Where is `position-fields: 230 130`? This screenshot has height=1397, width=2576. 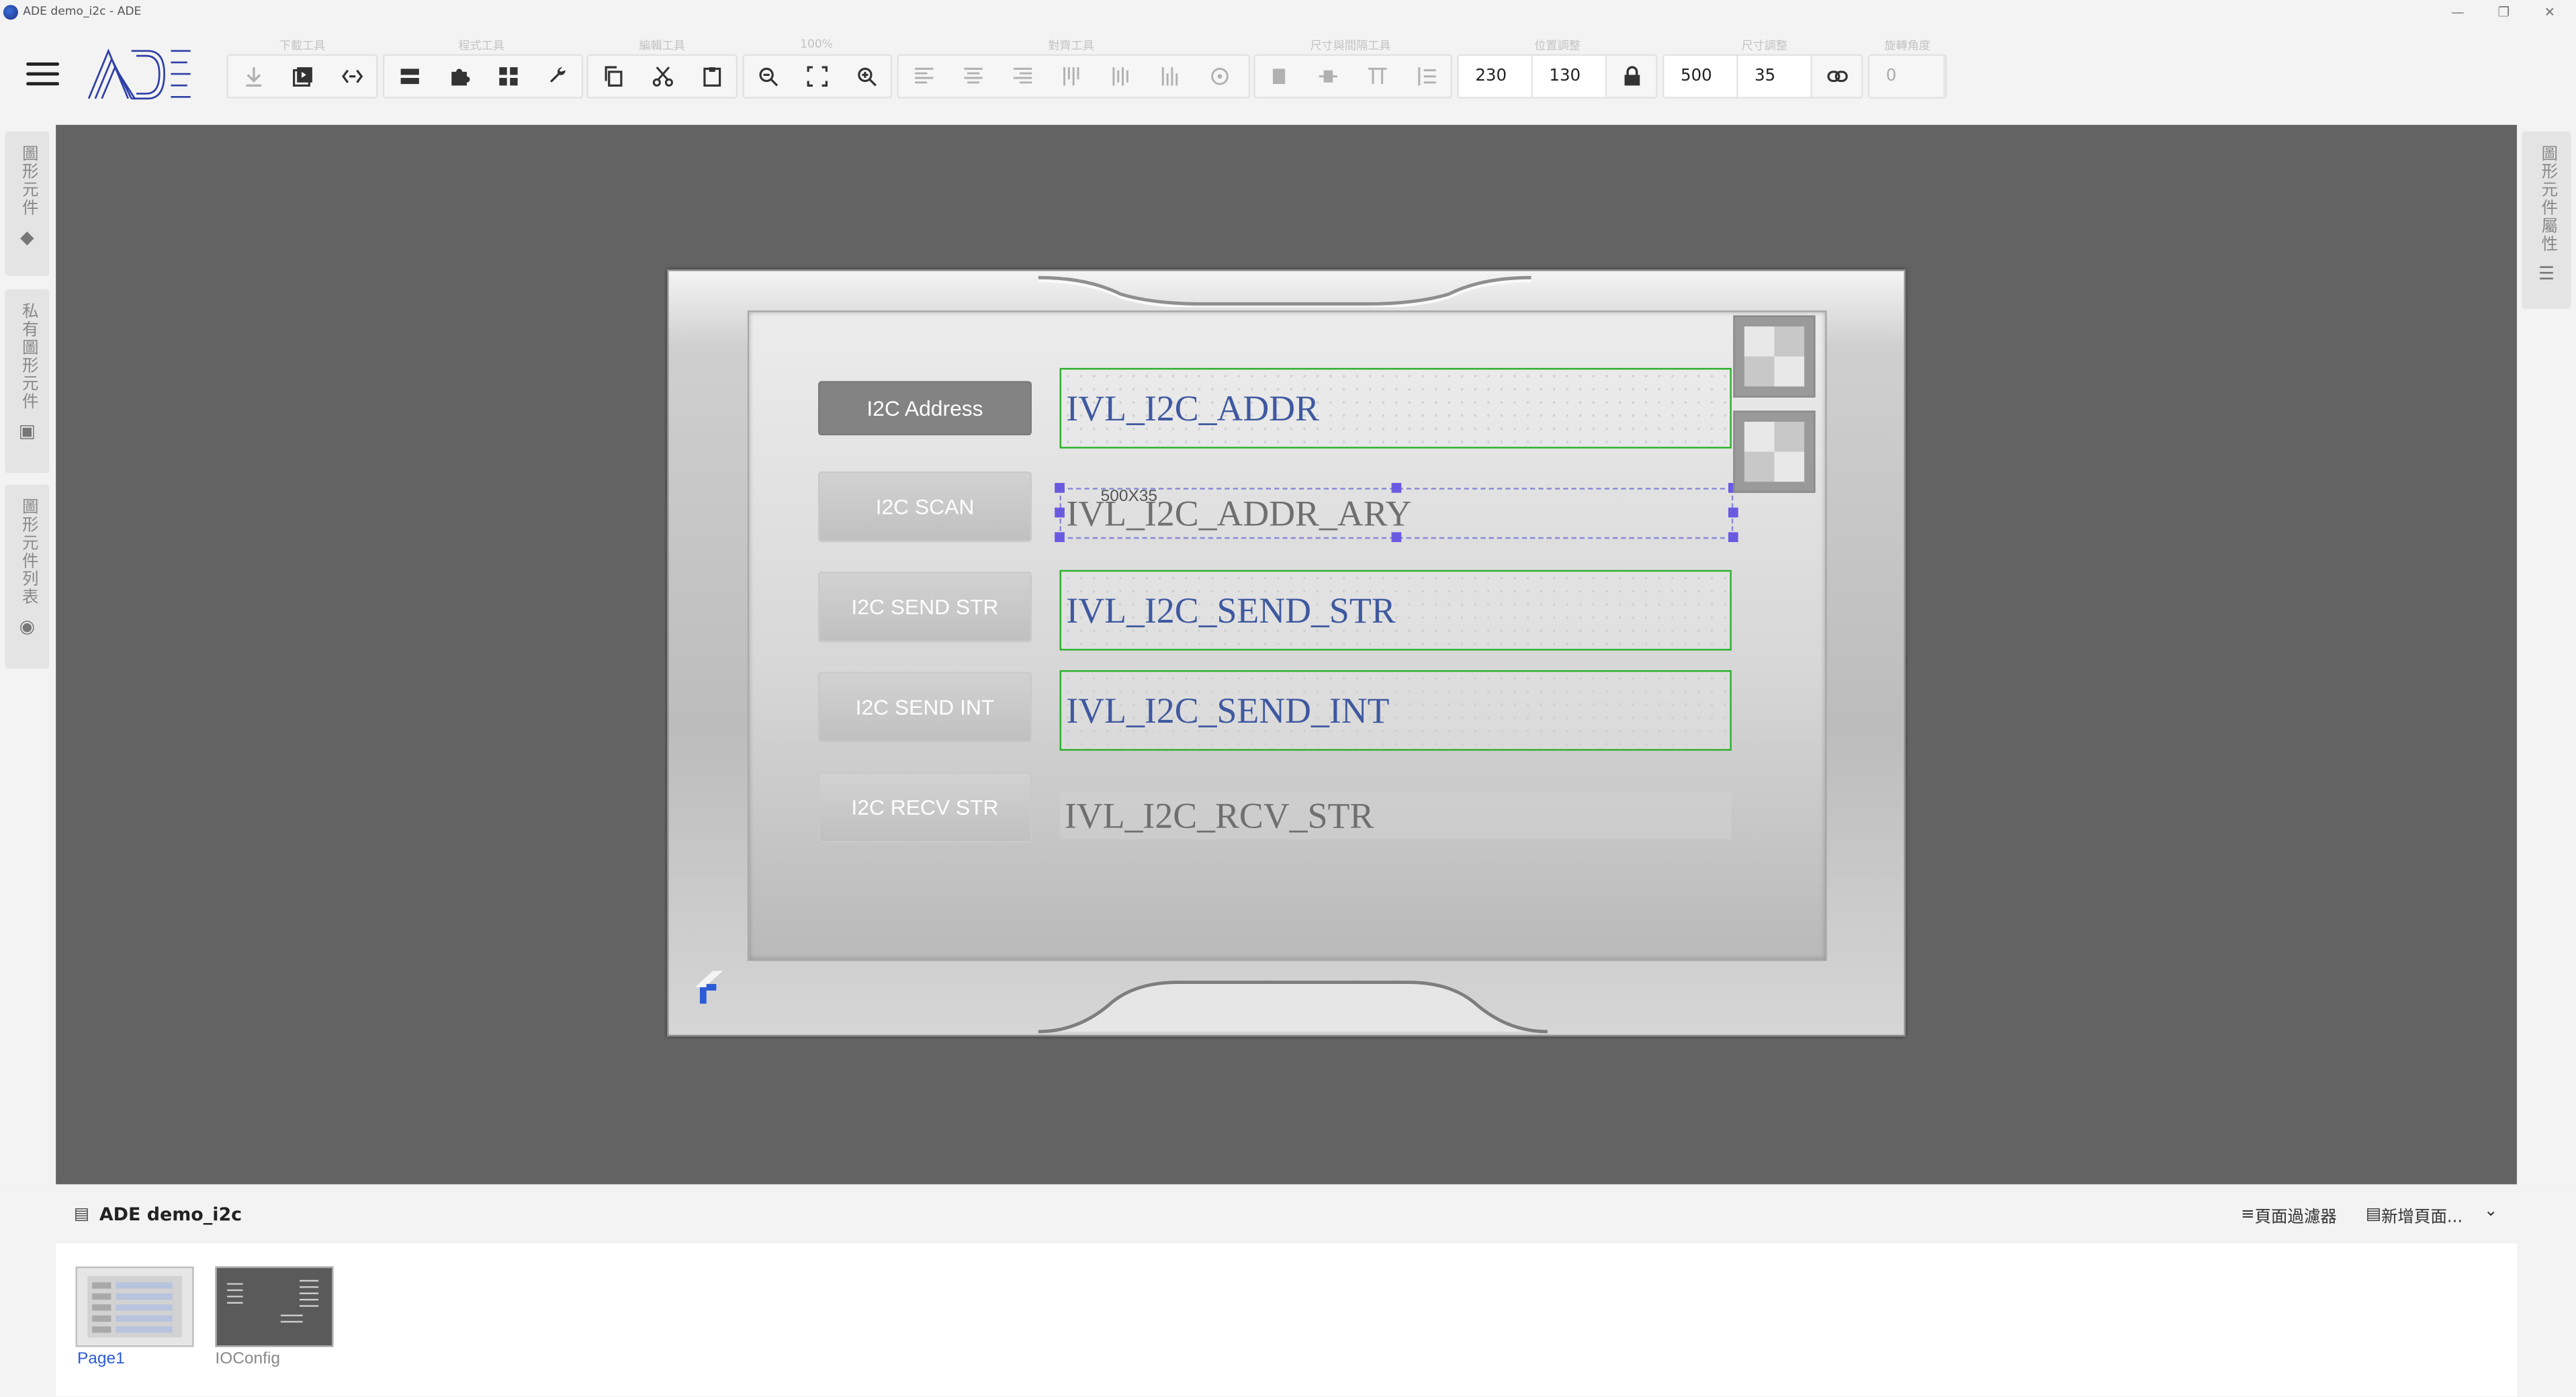 position-fields: 230 130 is located at coordinates (1558, 76).